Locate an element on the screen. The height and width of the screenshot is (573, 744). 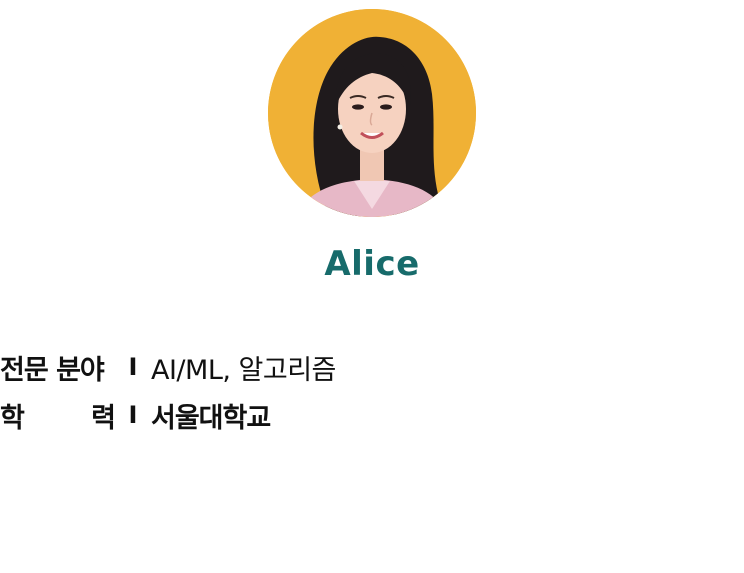
info-row-education: 학 력 I 서울대학교 is located at coordinates (135, 415).